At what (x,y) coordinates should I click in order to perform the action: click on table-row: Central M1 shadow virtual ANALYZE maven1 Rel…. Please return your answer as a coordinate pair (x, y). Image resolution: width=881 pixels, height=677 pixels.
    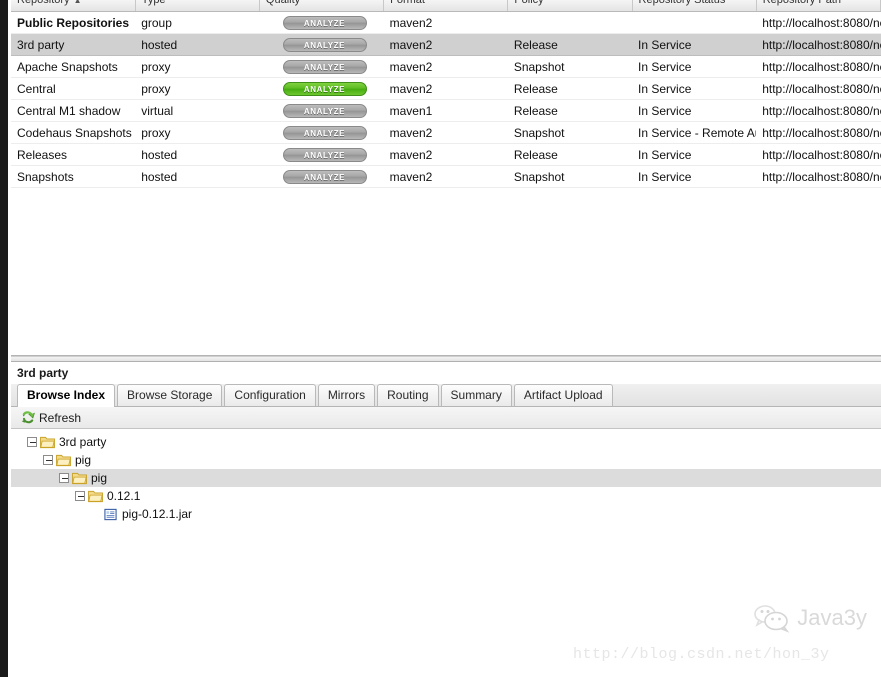
    Looking at the image, I should click on (446, 110).